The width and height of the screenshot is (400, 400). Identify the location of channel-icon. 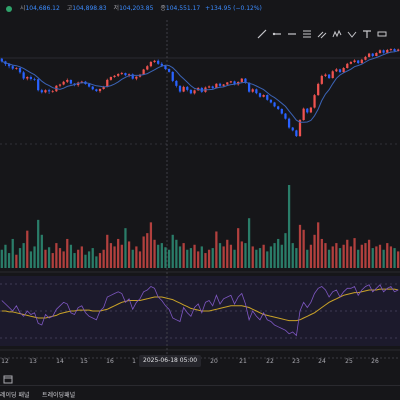
(322, 34).